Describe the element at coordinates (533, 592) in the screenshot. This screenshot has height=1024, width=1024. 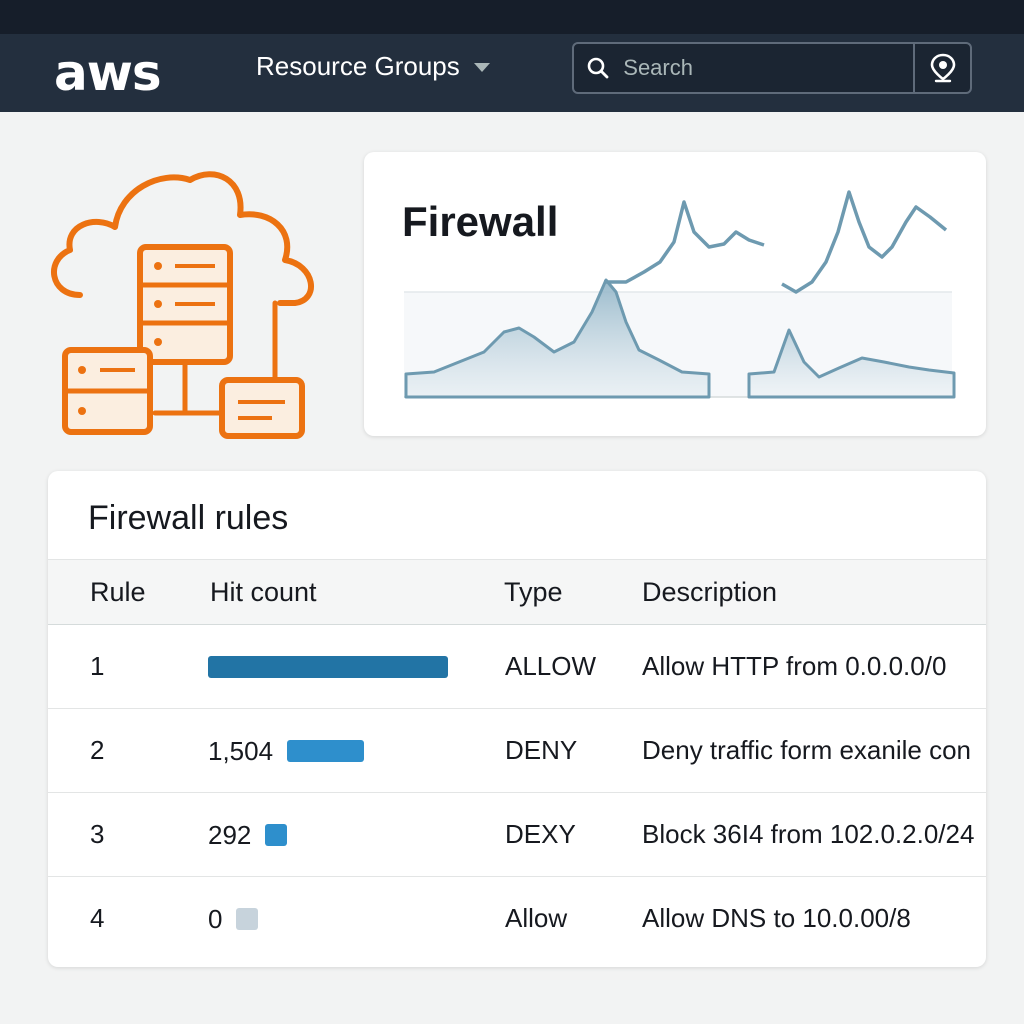
I see `column-header-type: Type` at that location.